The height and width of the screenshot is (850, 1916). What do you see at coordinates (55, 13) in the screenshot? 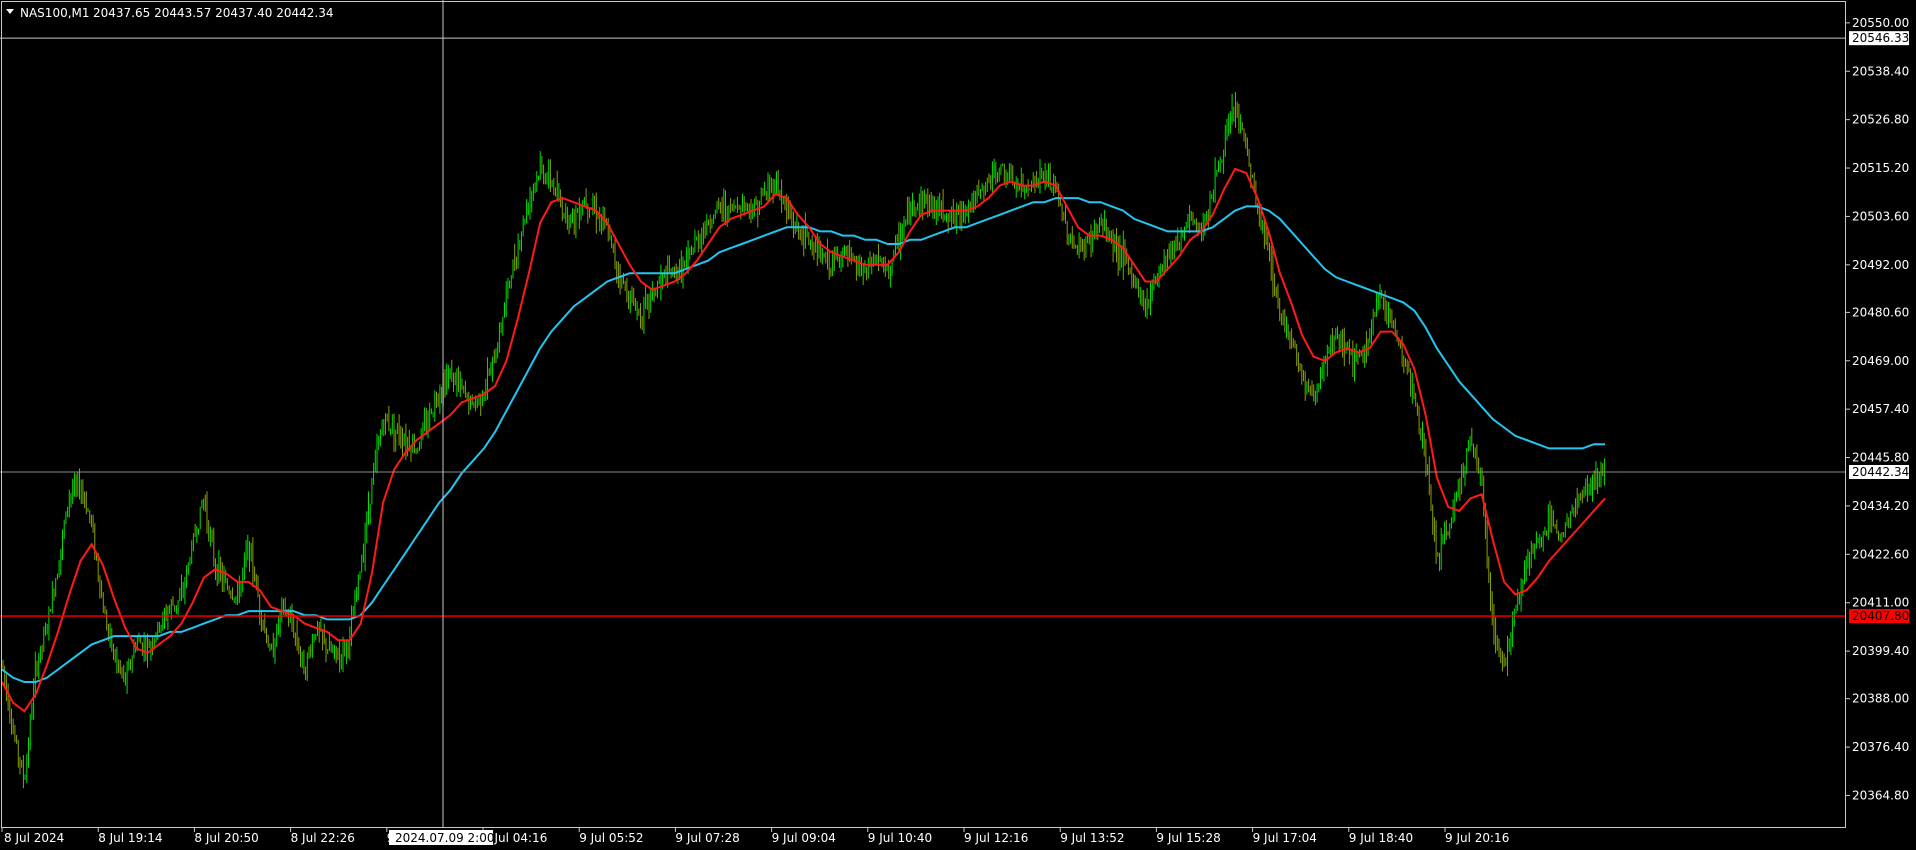
I see `symbol-label: NAS100,M1` at bounding box center [55, 13].